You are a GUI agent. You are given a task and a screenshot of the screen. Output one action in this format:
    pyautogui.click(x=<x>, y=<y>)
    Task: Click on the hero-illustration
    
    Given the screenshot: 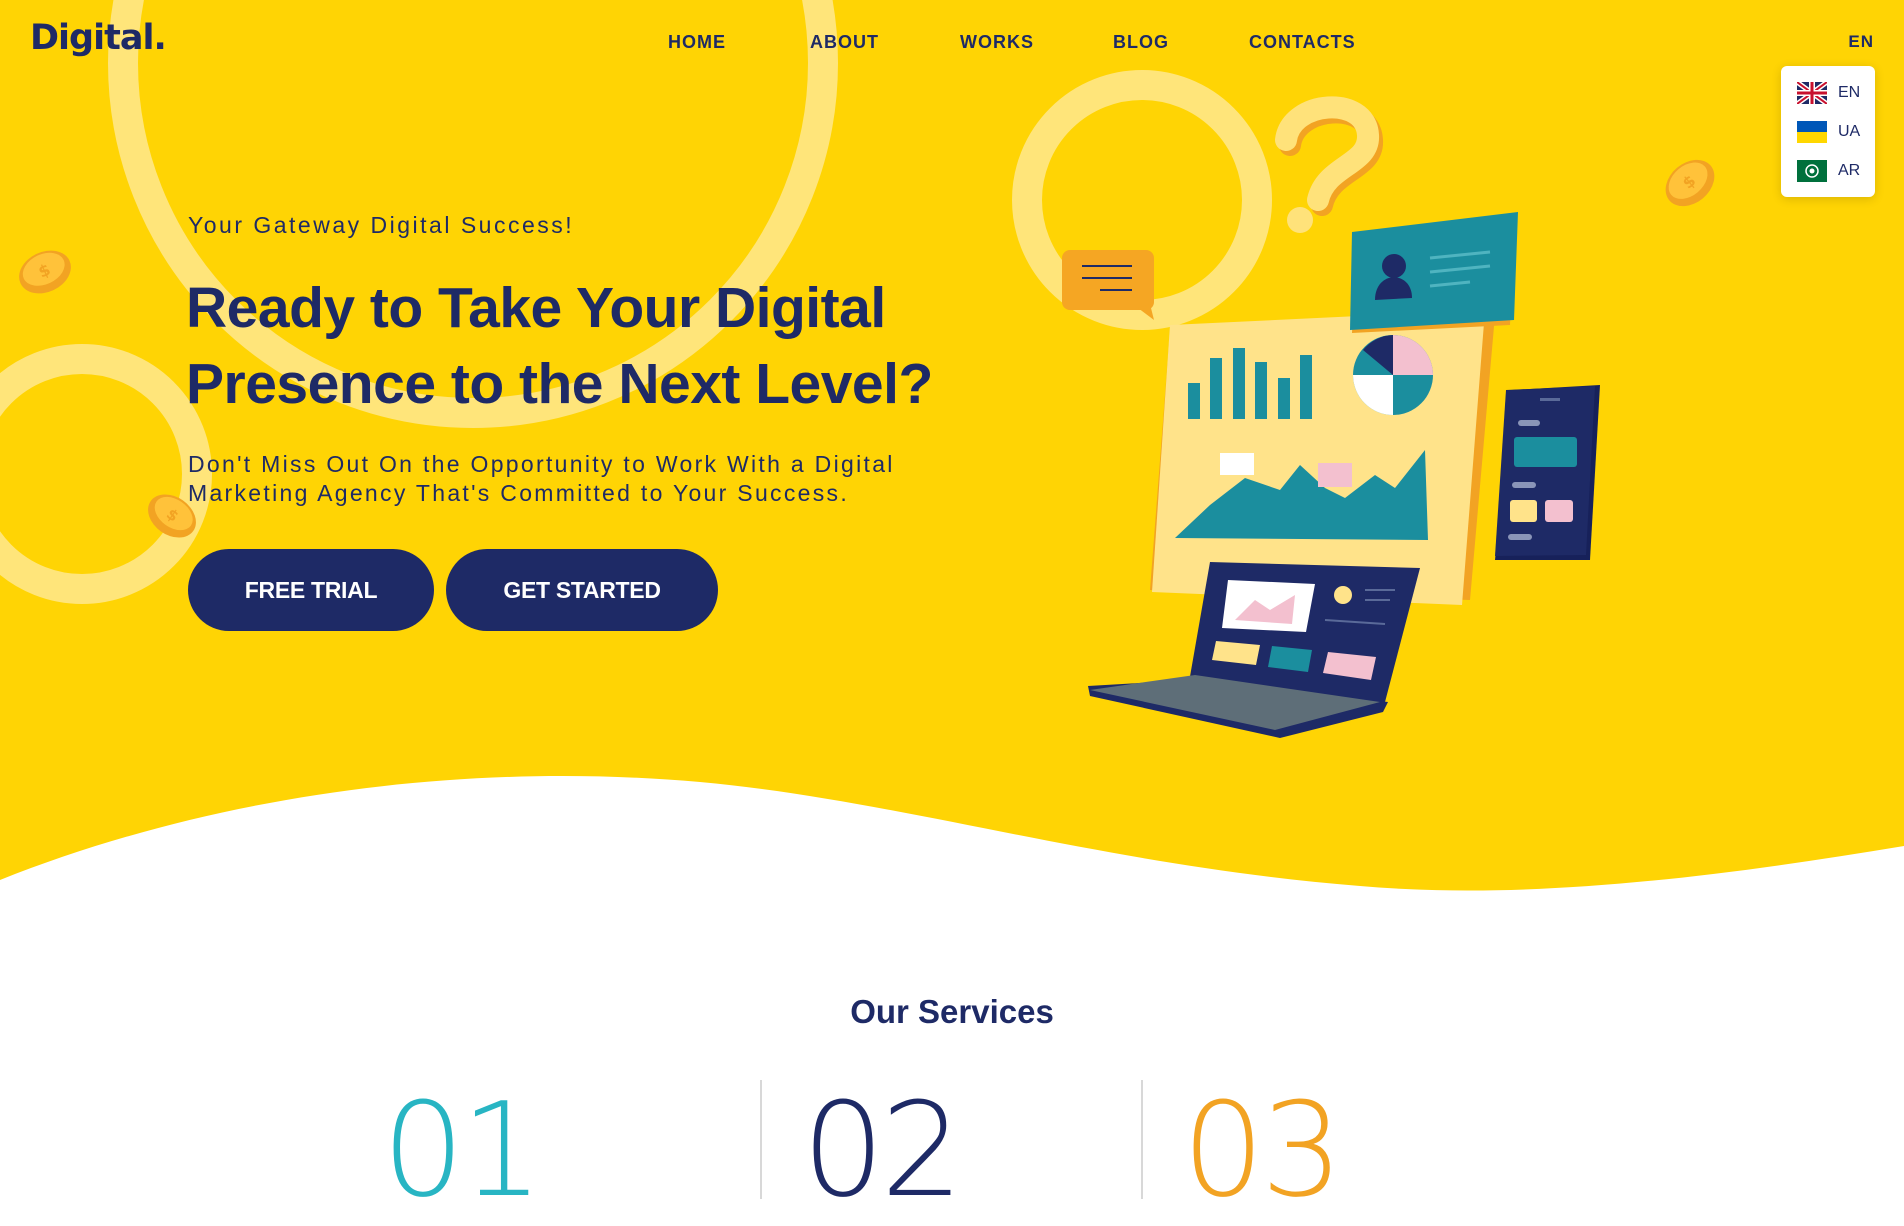 What is the action you would take?
    pyautogui.click(x=1331, y=417)
    